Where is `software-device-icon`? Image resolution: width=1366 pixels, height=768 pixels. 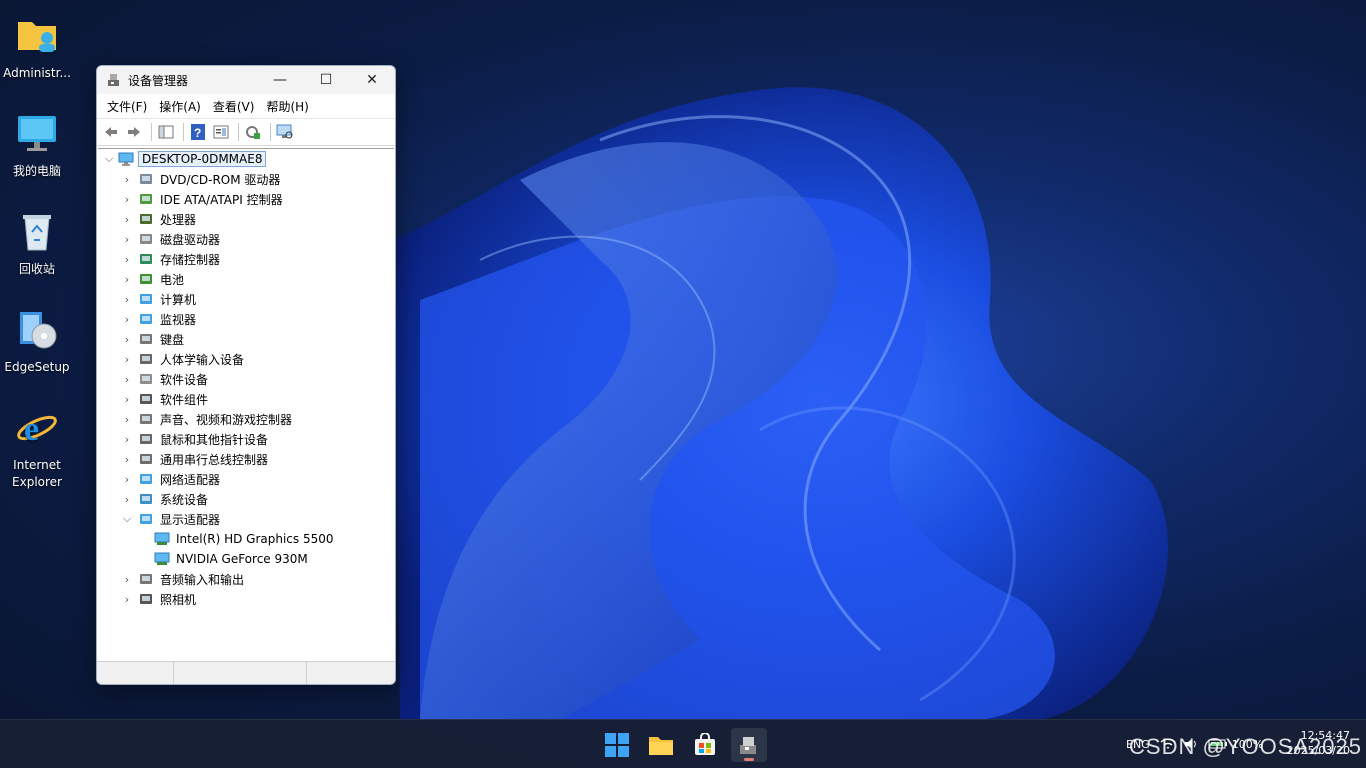
software-device-icon is located at coordinates (146, 379).